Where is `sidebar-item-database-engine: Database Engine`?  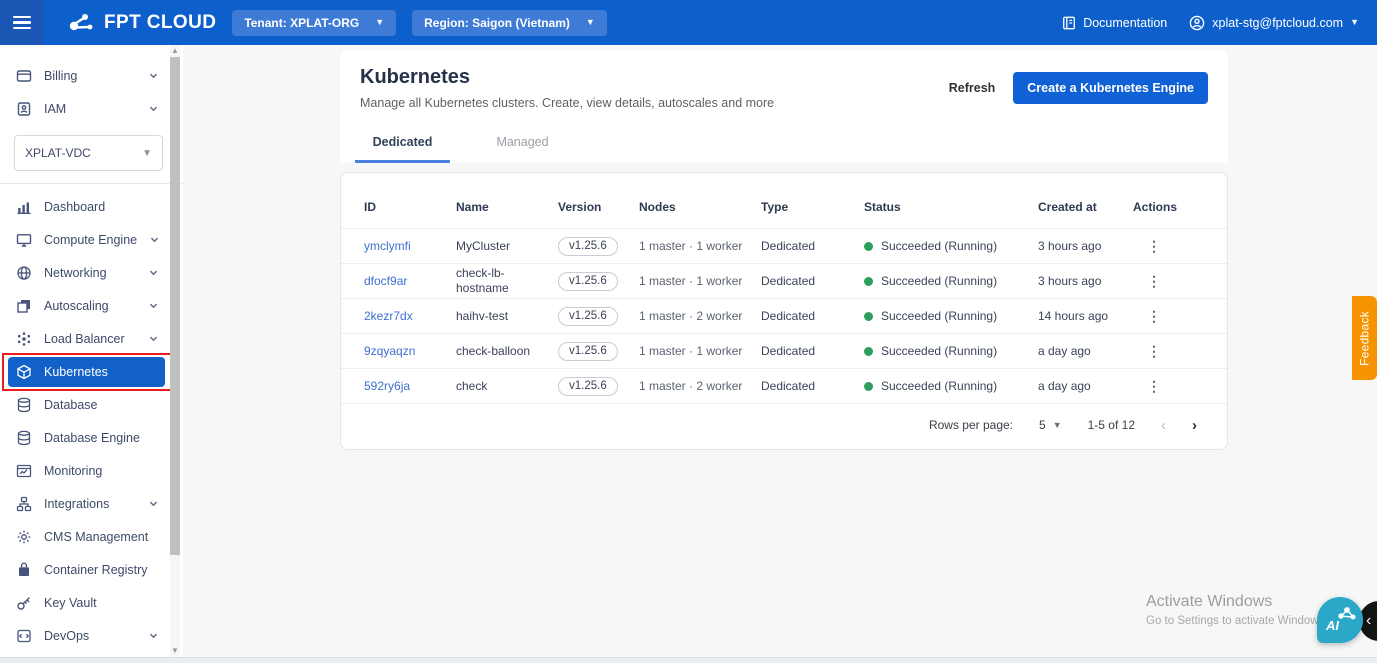
sidebar-item-database-engine: Database Engine is located at coordinates (86, 437).